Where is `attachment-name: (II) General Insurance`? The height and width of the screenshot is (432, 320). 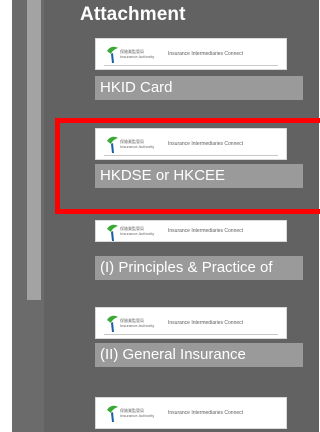 attachment-name: (II) General Insurance is located at coordinates (199, 355).